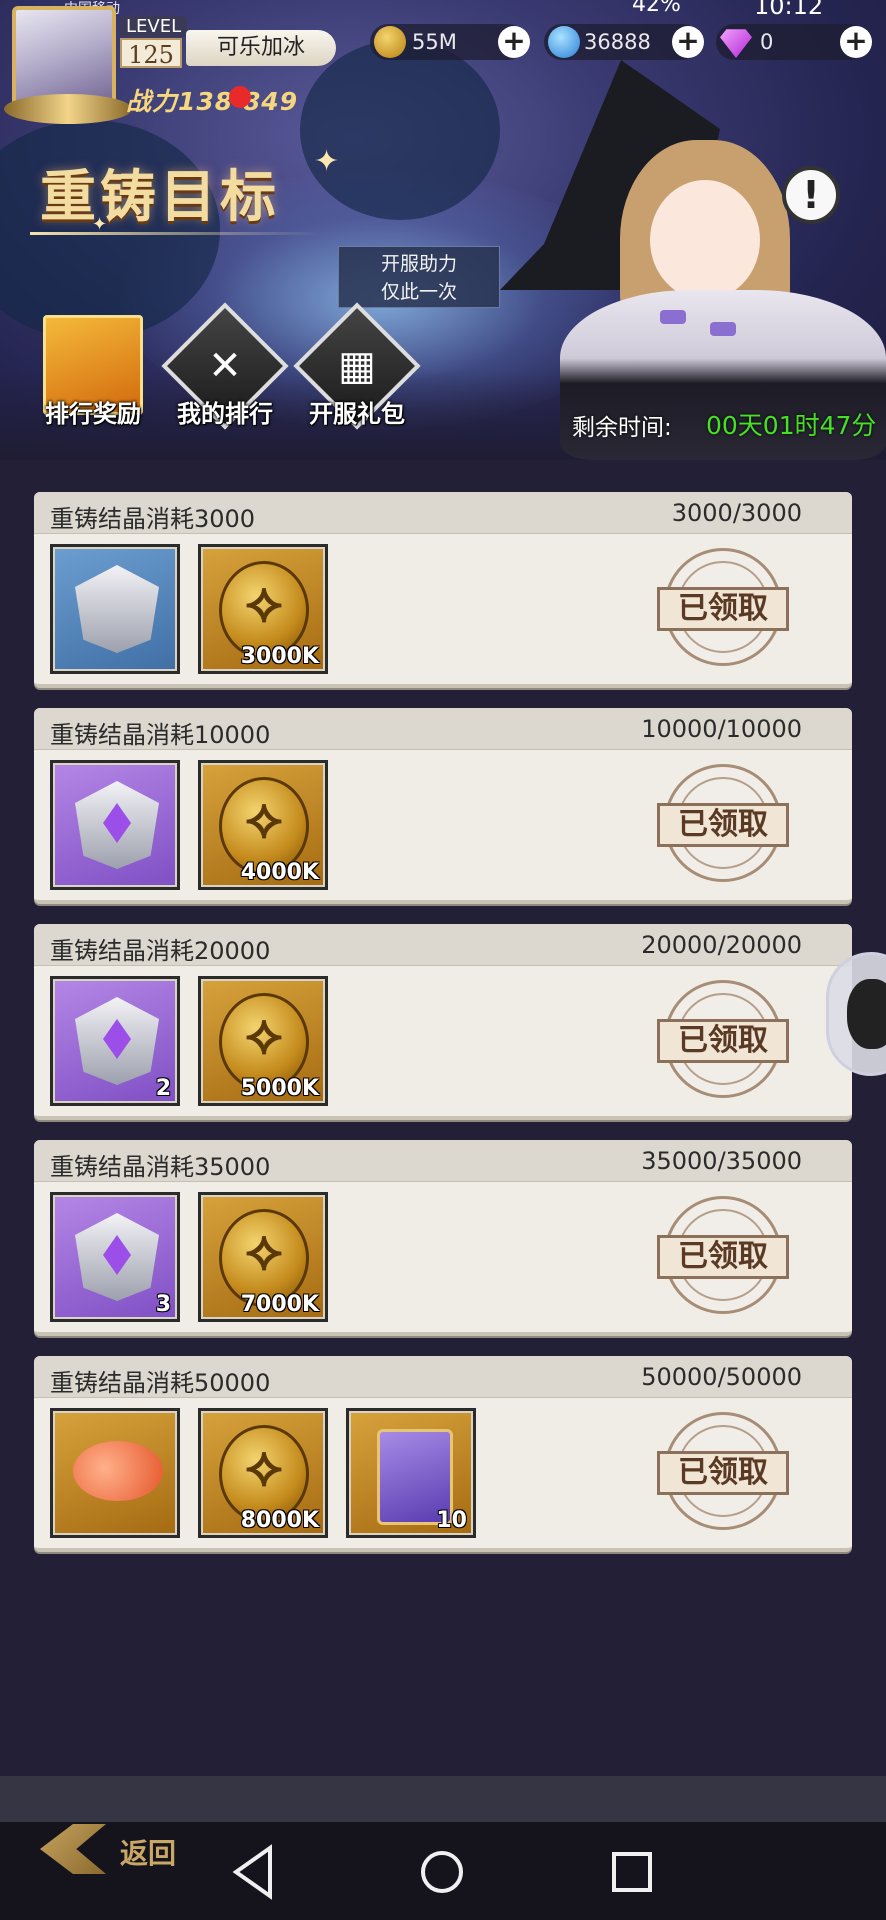  I want to click on task-progress: 10000/10000, so click(721, 729).